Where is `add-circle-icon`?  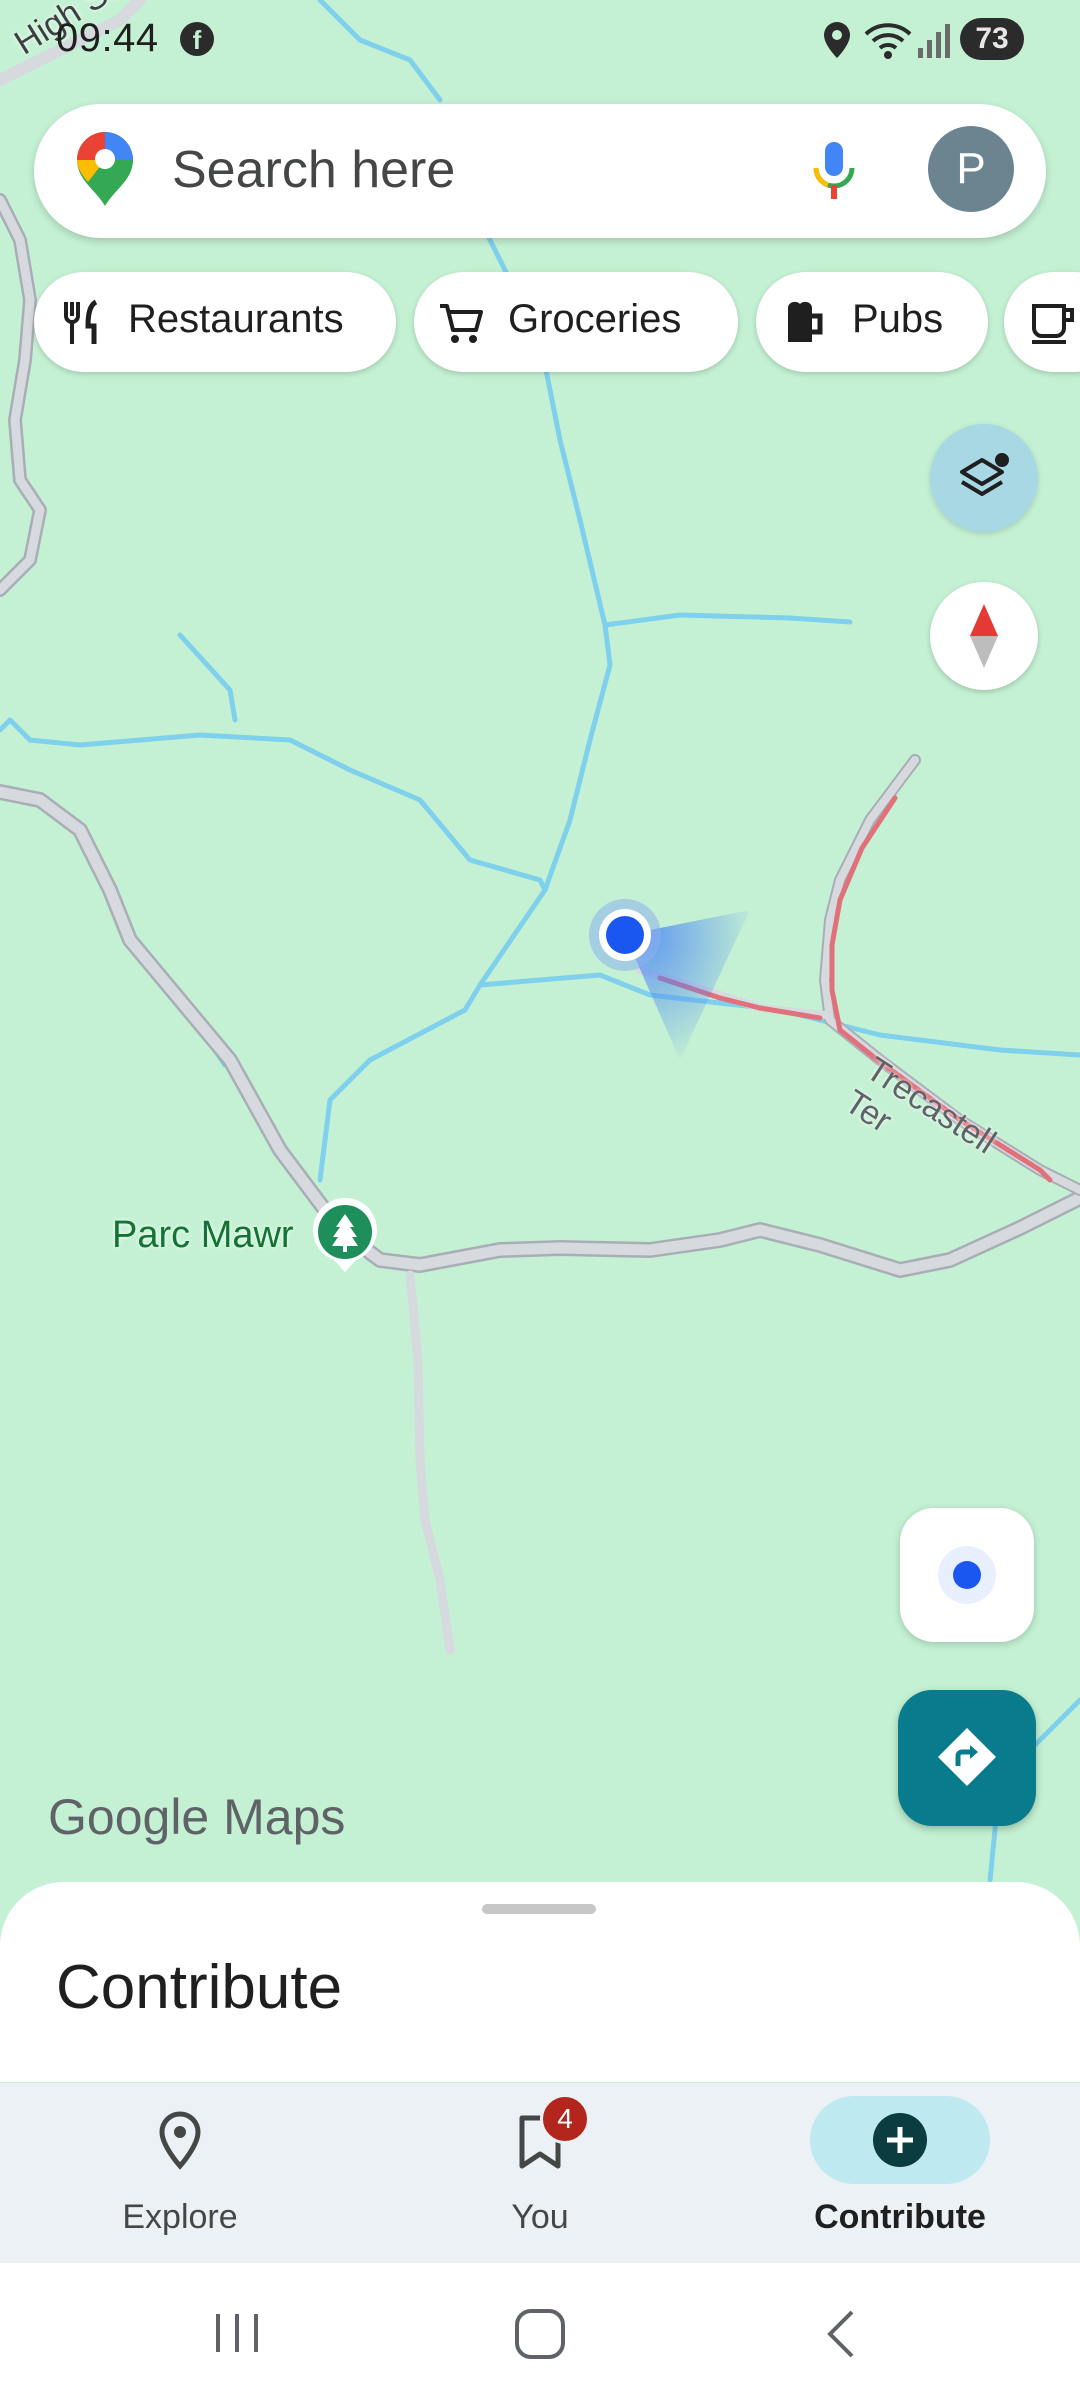 add-circle-icon is located at coordinates (900, 2140).